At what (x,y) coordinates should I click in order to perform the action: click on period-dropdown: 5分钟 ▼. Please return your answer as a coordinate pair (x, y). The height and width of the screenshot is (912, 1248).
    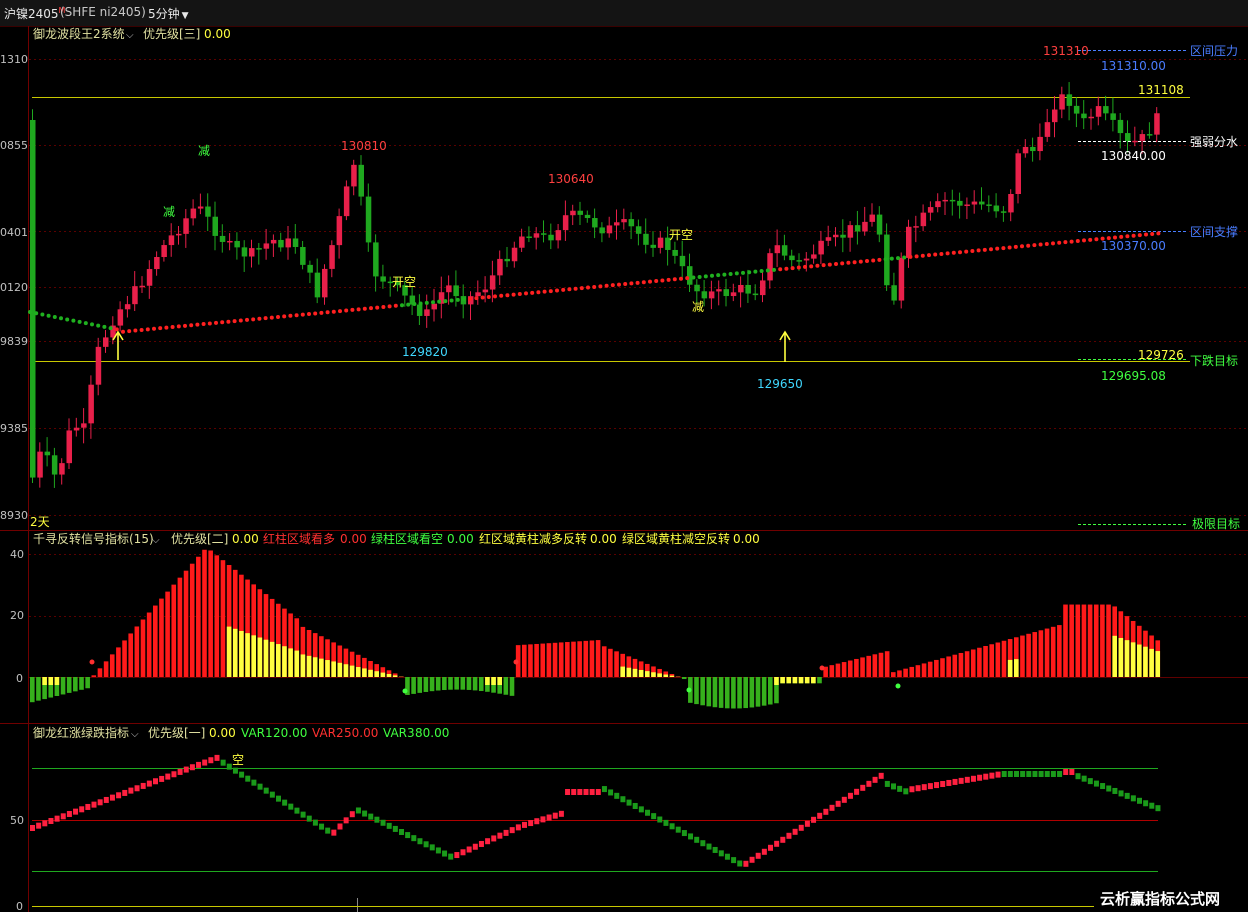
    Looking at the image, I should click on (168, 13).